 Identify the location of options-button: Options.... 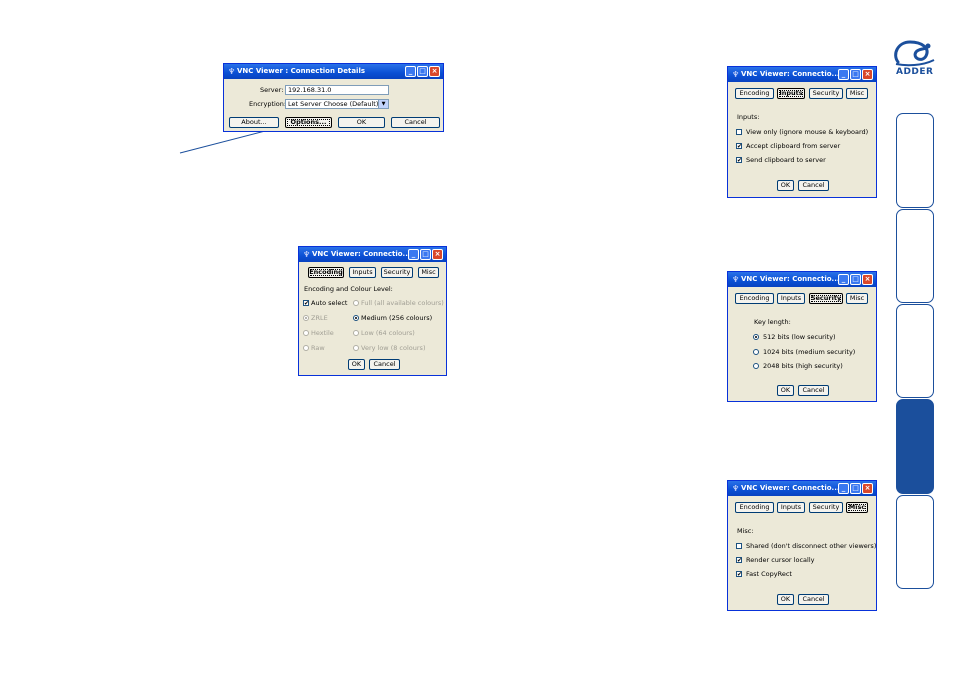
(308, 122).